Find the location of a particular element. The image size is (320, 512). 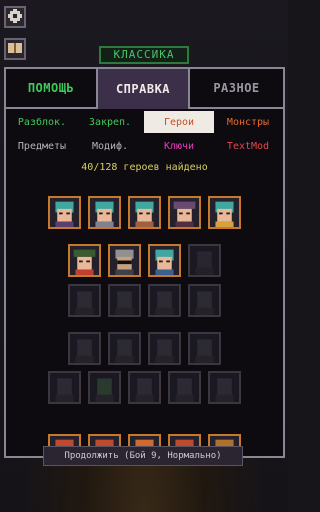

book-icon is located at coordinates (15, 49).